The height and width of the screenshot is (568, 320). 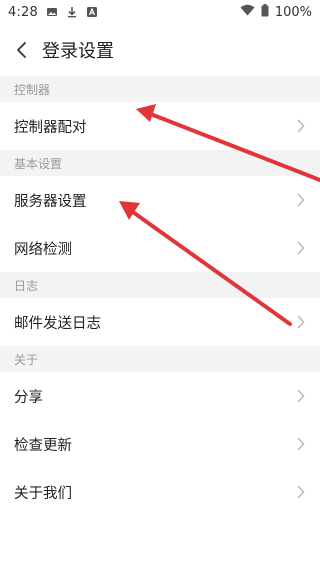 What do you see at coordinates (160, 492) in the screenshot?
I see `list-item-about-us: 关于我们` at bounding box center [160, 492].